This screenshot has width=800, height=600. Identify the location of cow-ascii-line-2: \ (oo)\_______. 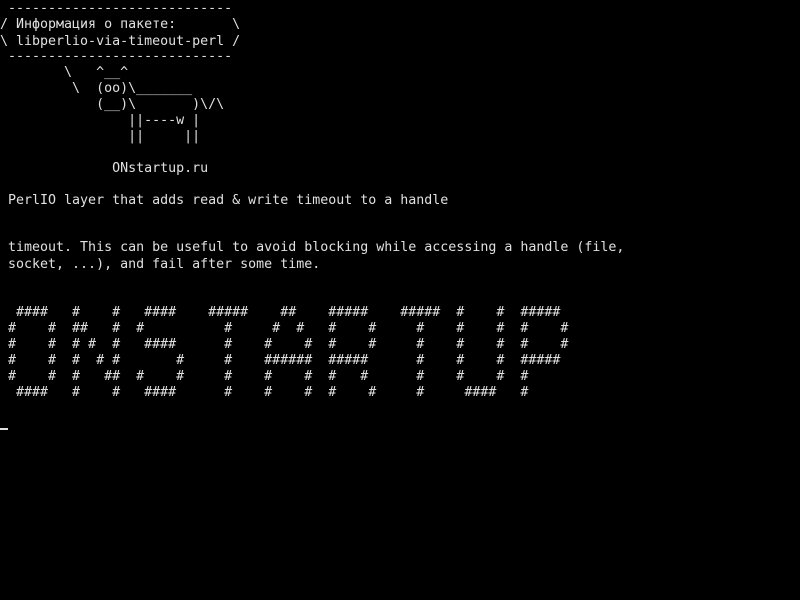
(96, 88).